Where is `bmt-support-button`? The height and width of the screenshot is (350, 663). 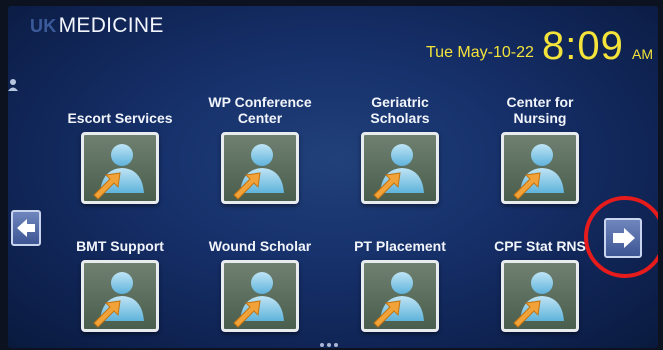
bmt-support-button is located at coordinates (120, 296).